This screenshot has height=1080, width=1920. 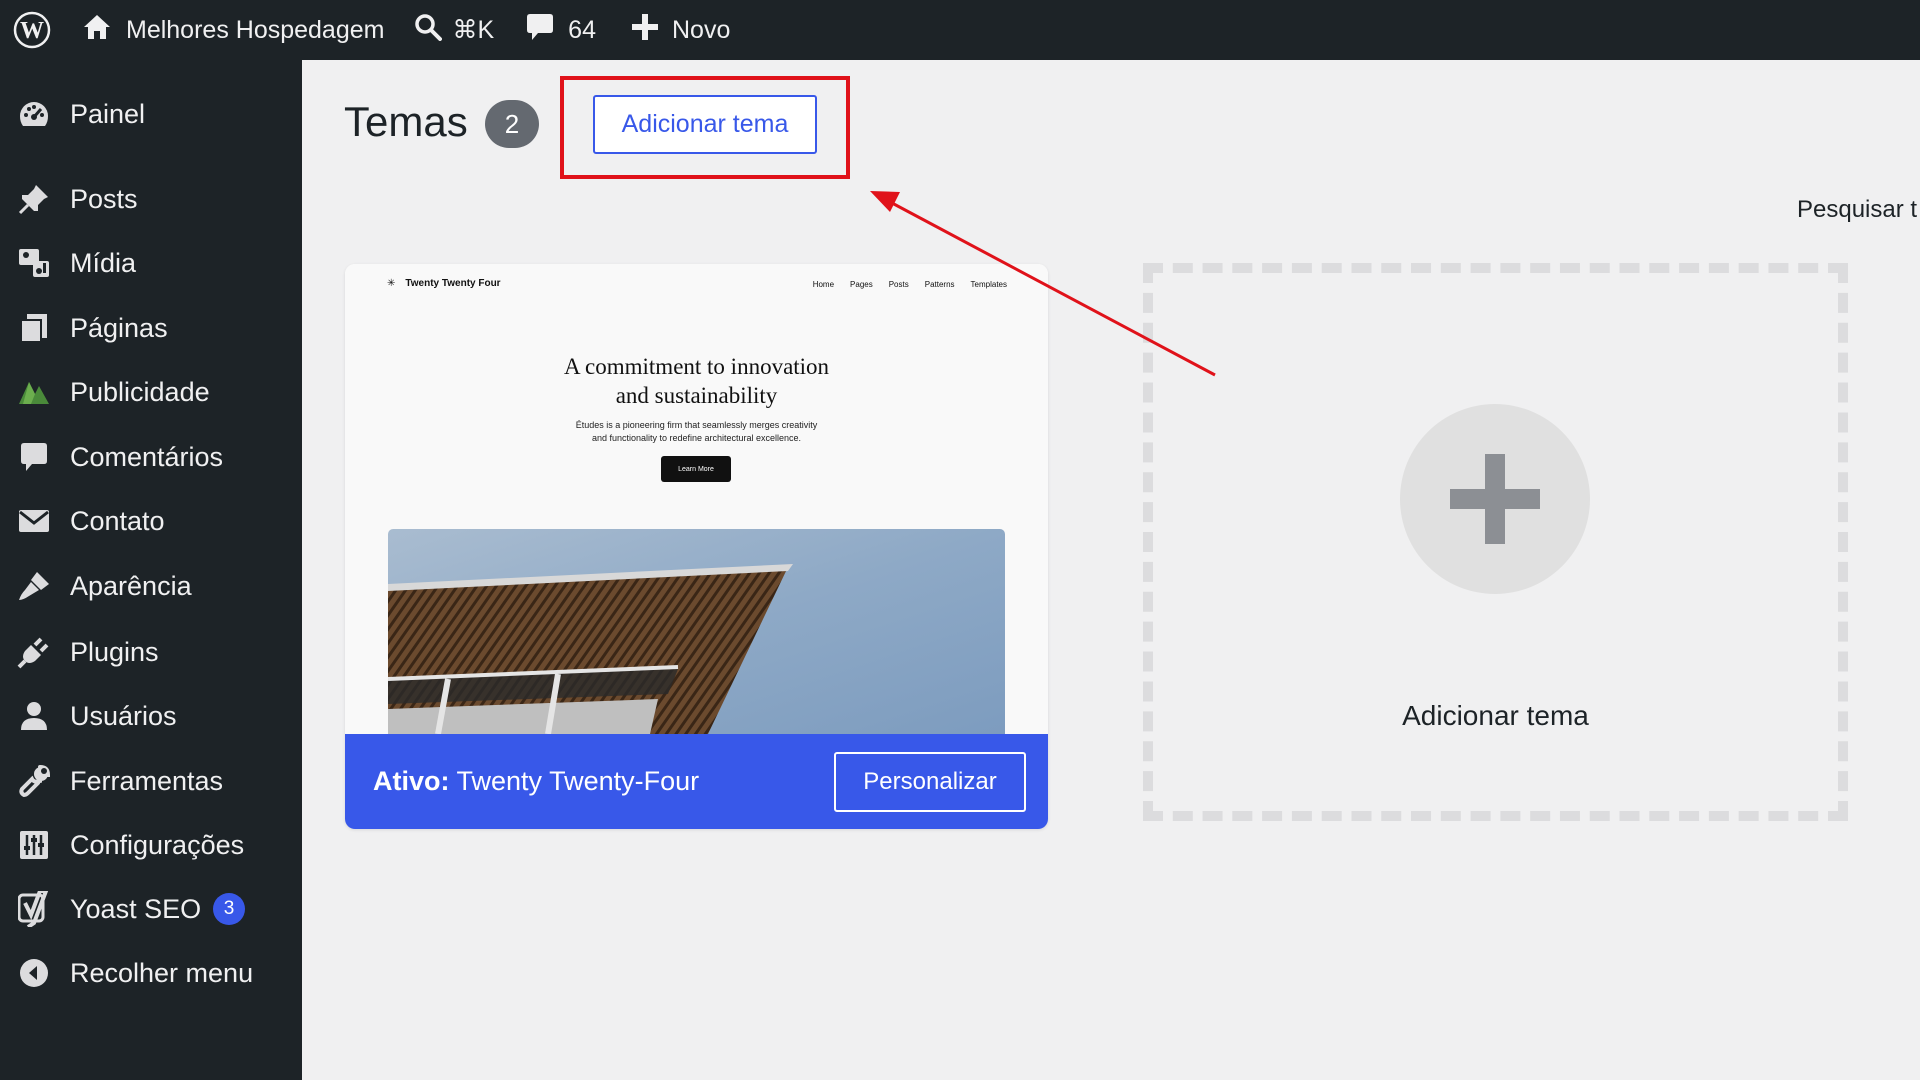 What do you see at coordinates (34, 586) in the screenshot?
I see `brush-icon` at bounding box center [34, 586].